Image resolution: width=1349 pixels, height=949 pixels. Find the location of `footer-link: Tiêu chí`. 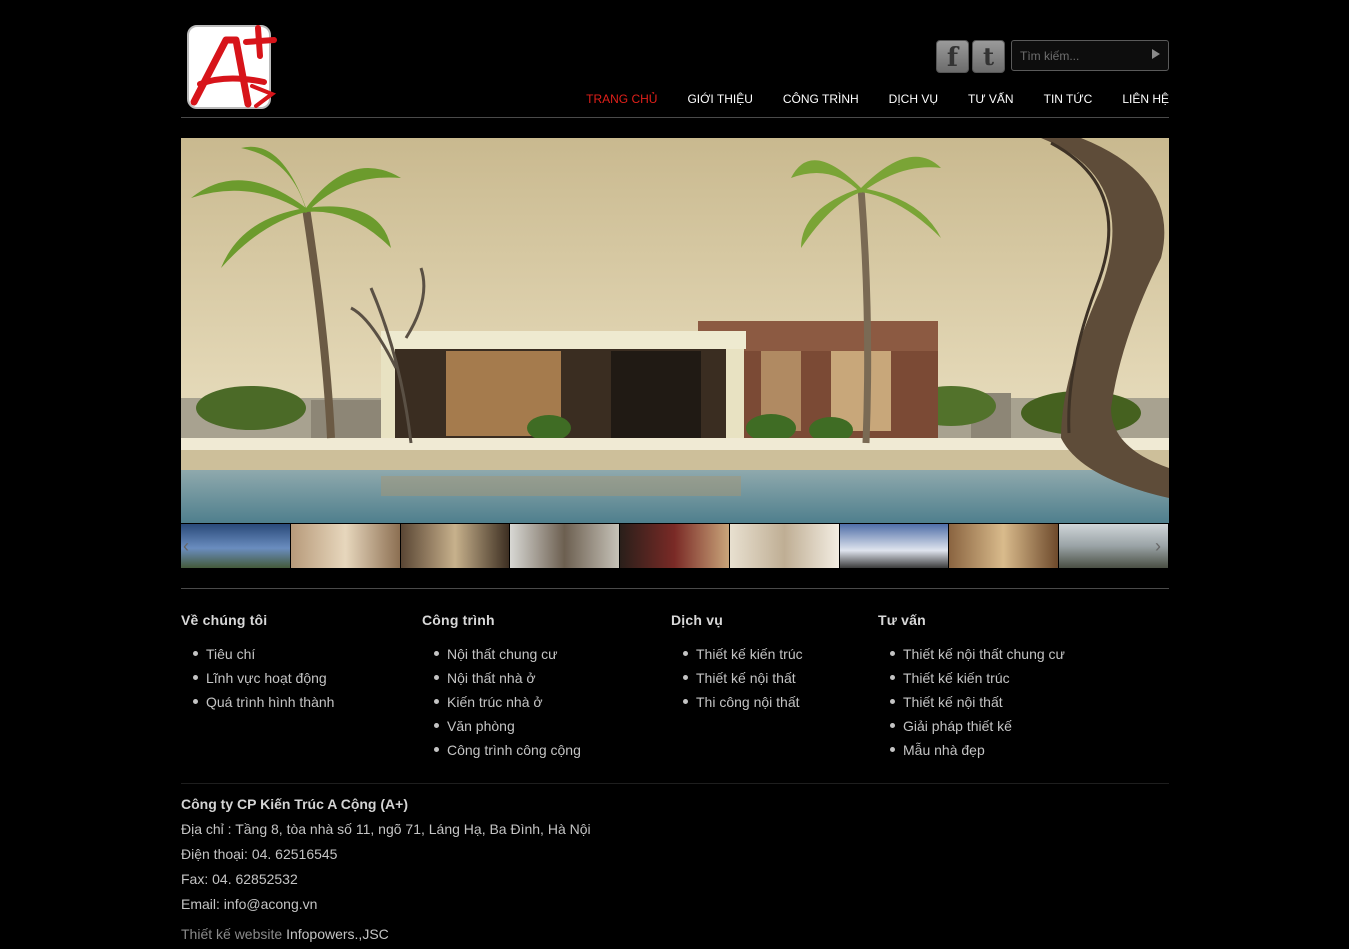

footer-link: Tiêu chí is located at coordinates (257, 658).